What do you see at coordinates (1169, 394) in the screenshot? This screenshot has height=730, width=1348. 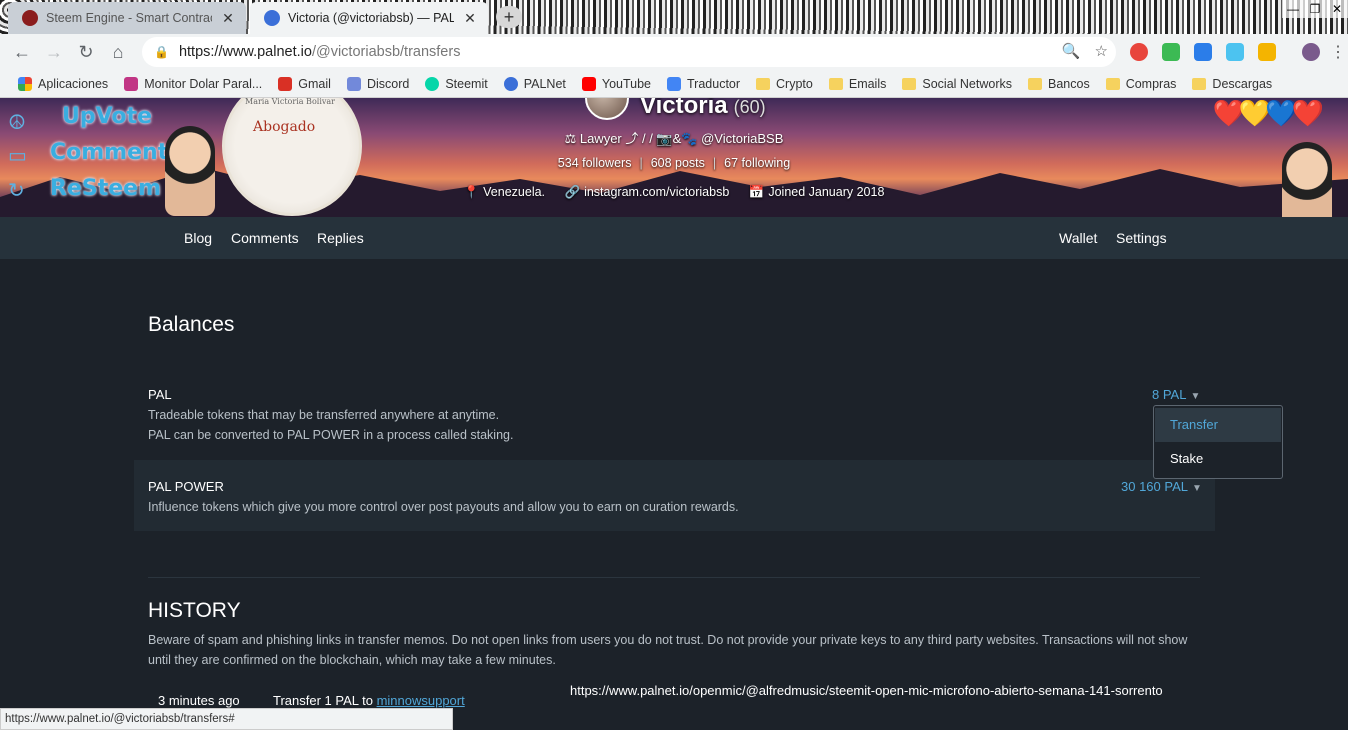 I see `pal-balance-value: 8 PAL` at bounding box center [1169, 394].